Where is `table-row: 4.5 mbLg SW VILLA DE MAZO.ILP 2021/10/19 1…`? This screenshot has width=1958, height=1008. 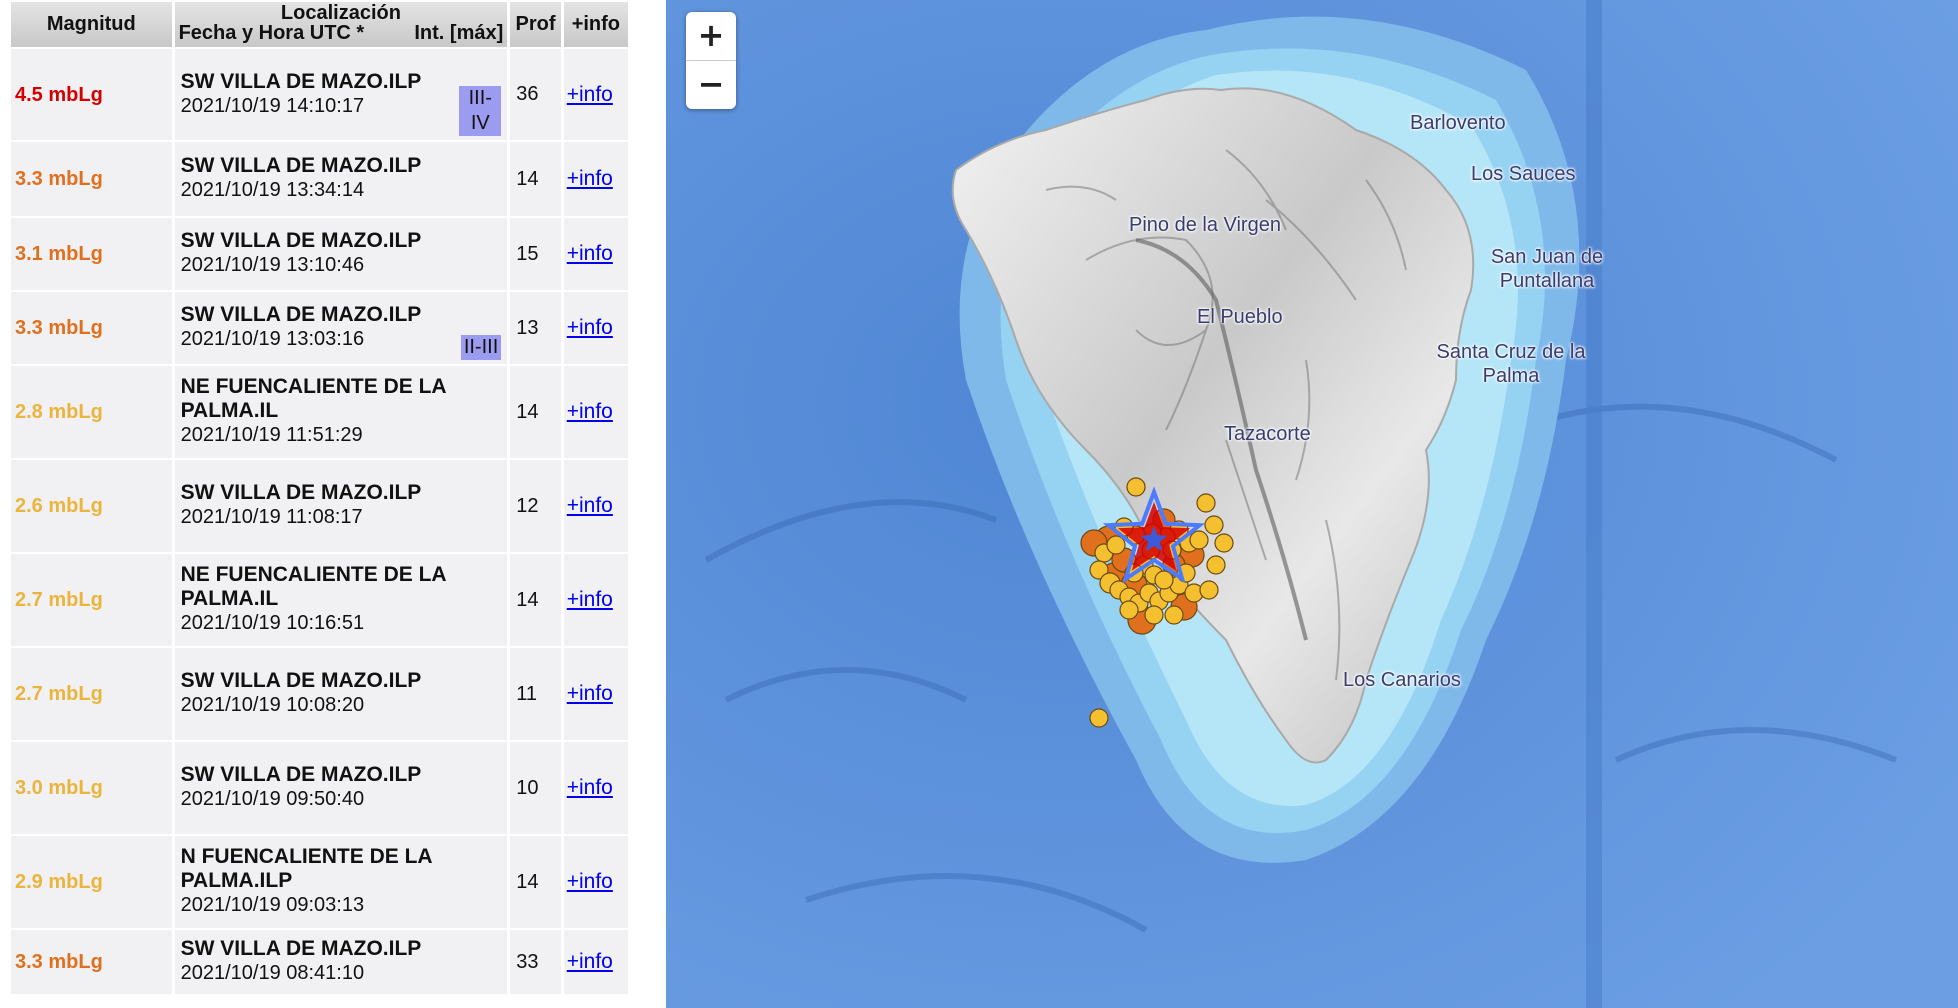 table-row: 4.5 mbLg SW VILLA DE MAZO.ILP 2021/10/19 1… is located at coordinates (319, 94).